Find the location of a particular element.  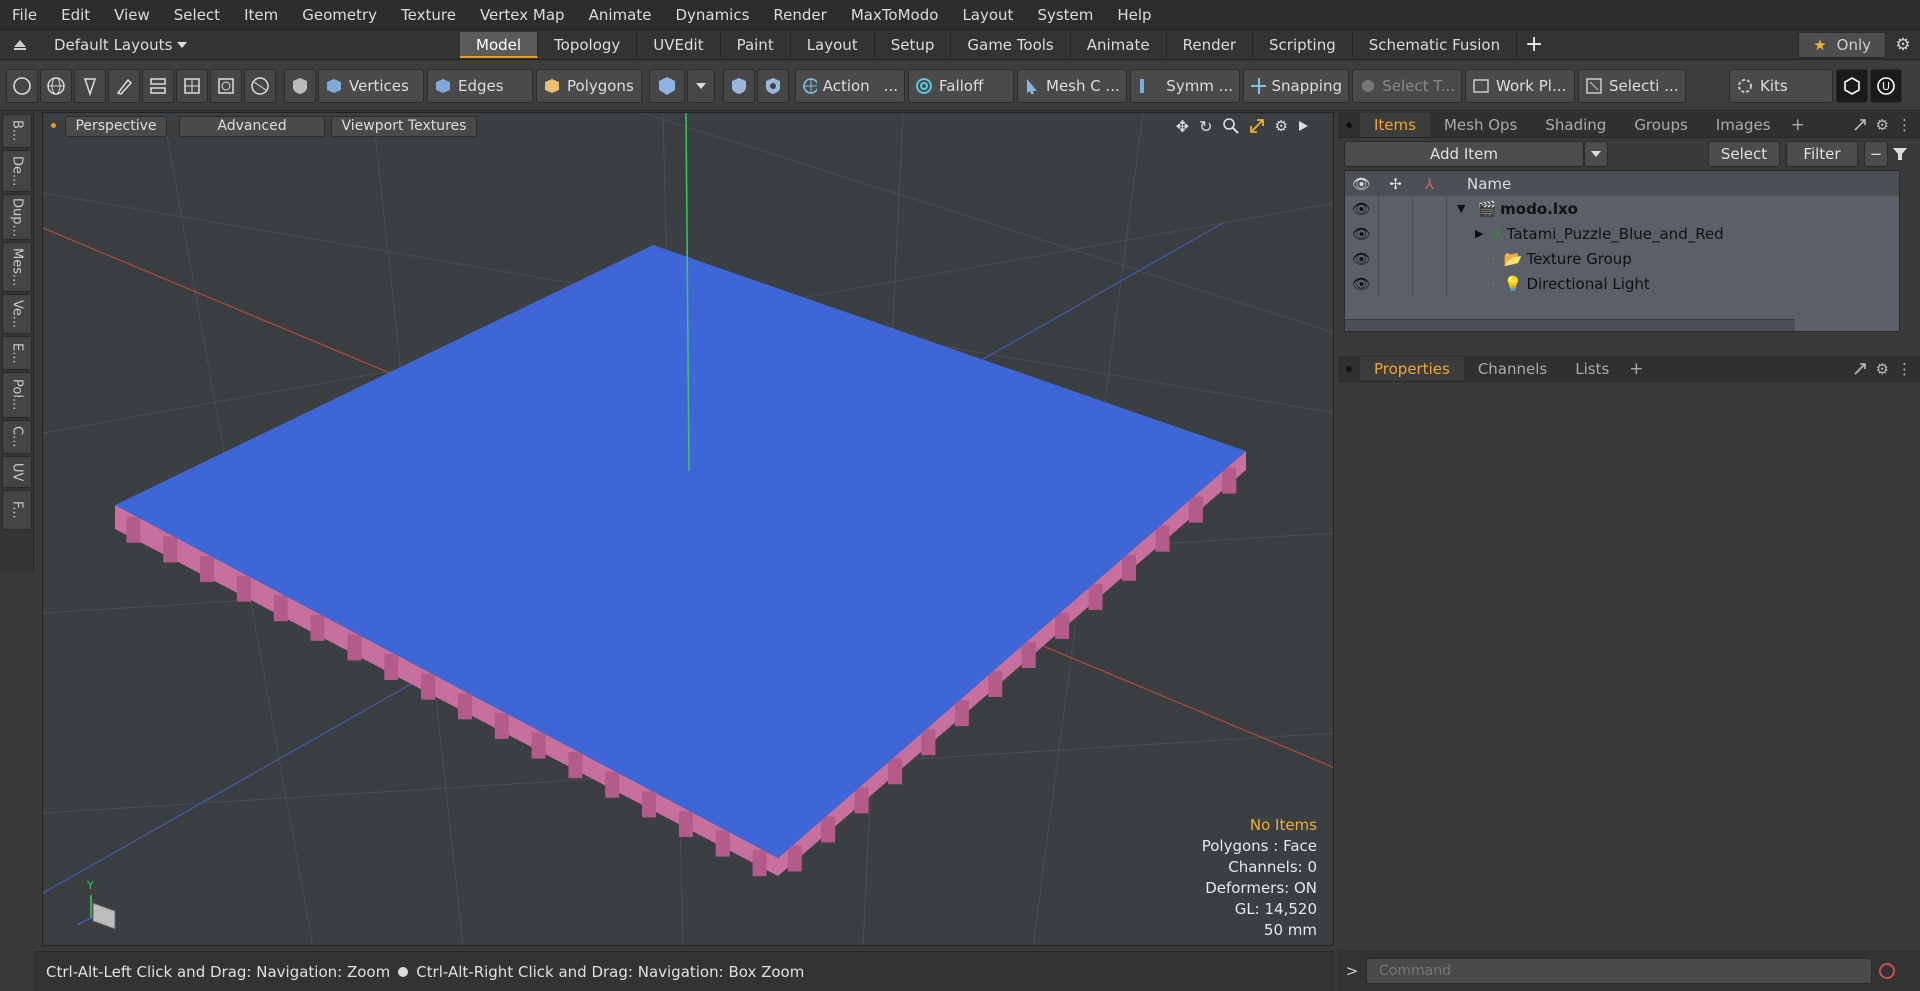

tab-paint: Paint is located at coordinates (756, 44).